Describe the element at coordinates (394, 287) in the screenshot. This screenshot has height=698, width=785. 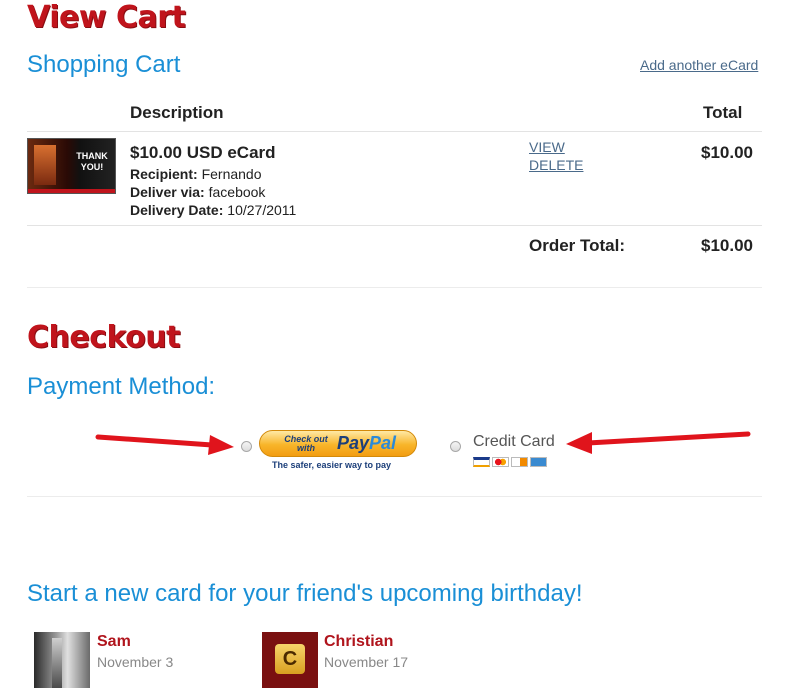
I see `cart-bottom-divider` at that location.